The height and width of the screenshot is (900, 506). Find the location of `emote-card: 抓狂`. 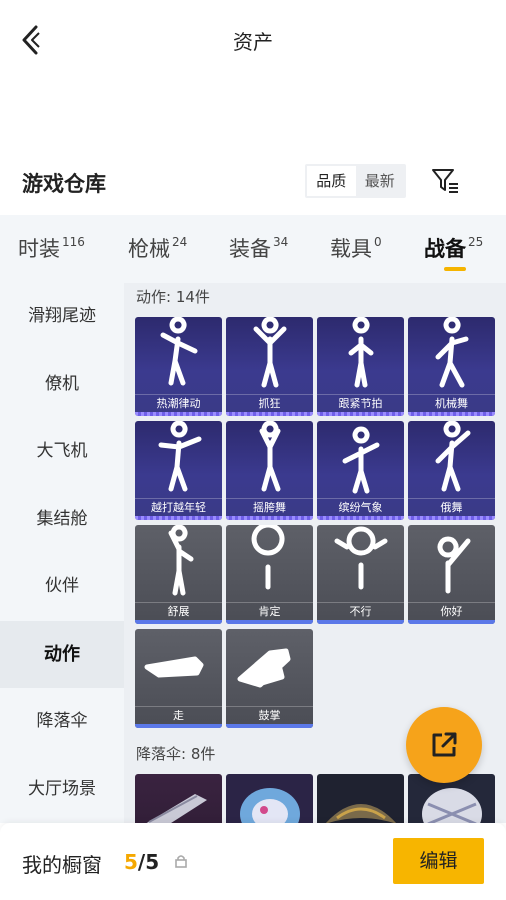

emote-card: 抓狂 is located at coordinates (269, 366).